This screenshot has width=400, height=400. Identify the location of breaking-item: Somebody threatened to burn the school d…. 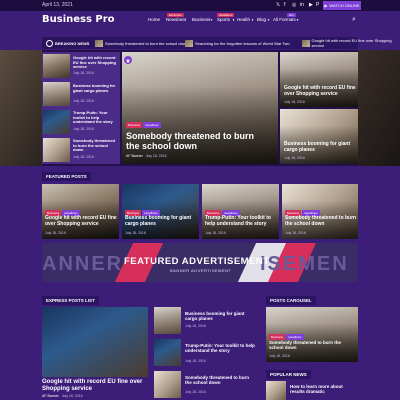
(141, 43).